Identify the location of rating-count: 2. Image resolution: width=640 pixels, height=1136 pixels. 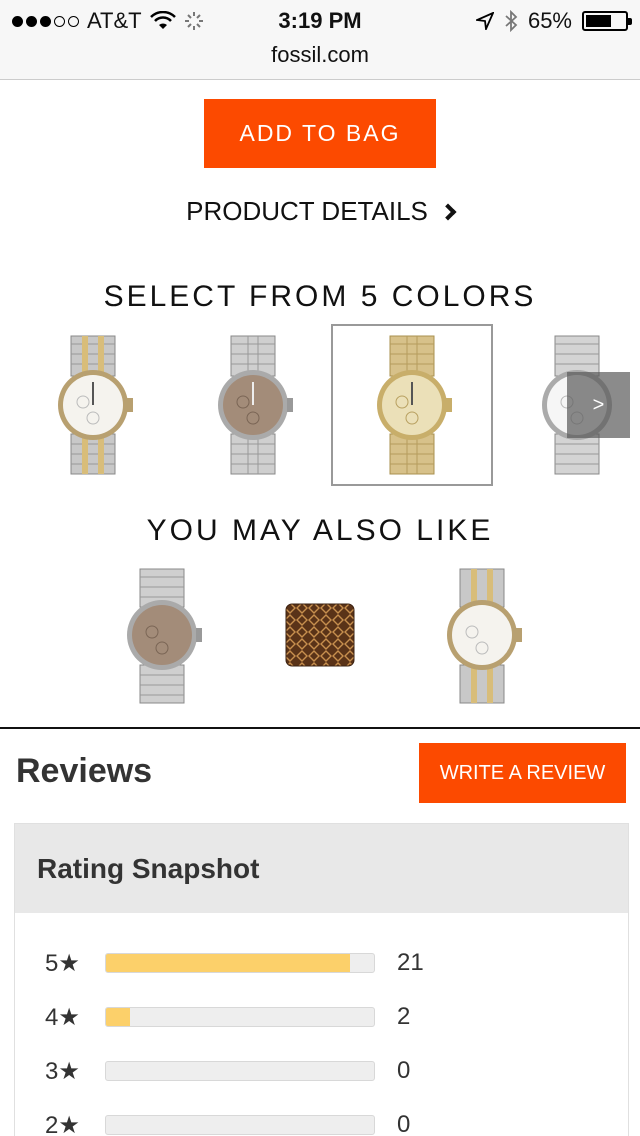
(404, 1016).